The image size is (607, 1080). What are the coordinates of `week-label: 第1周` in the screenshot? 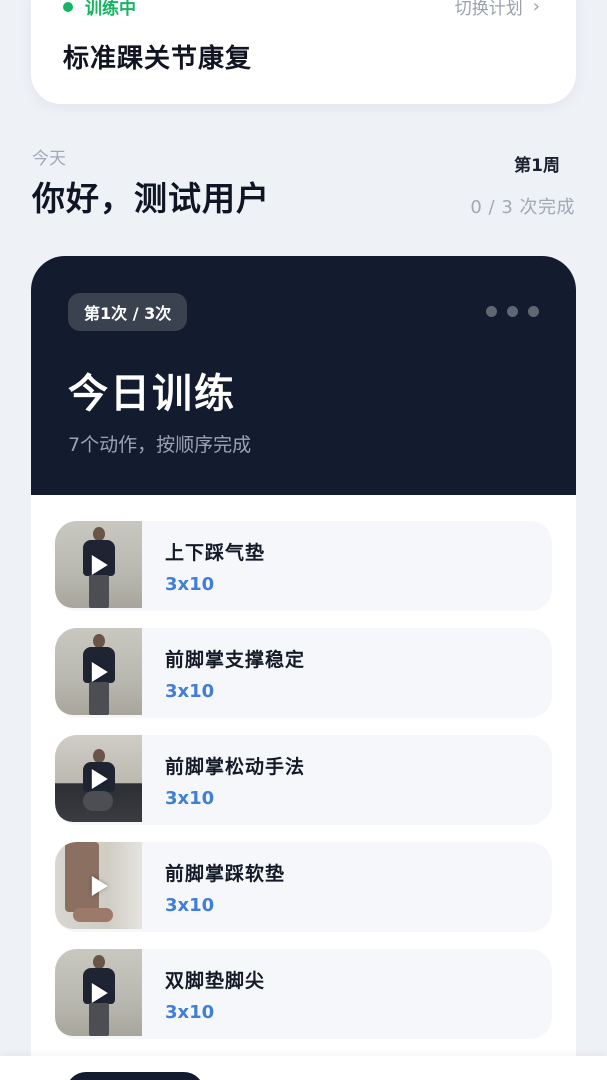 It's located at (537, 166).